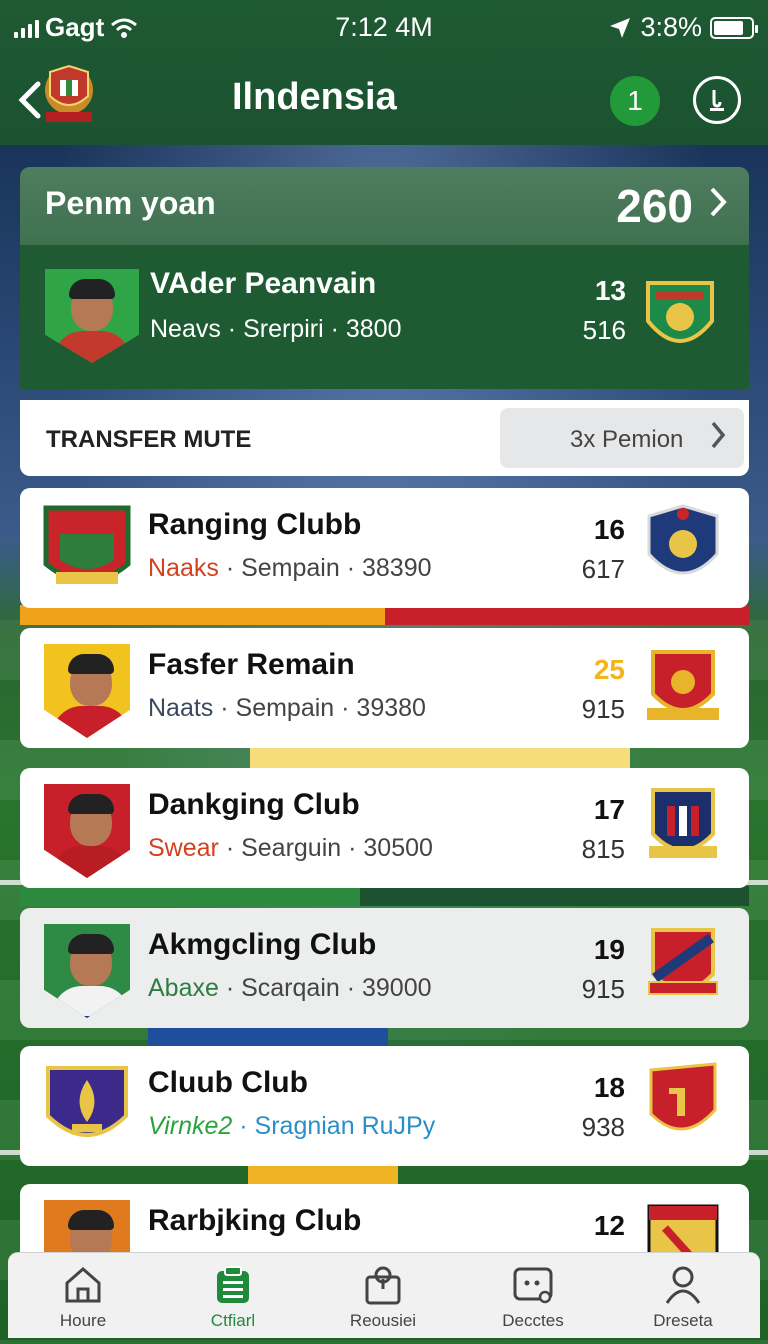 The width and height of the screenshot is (768, 1344). What do you see at coordinates (383, 1285) in the screenshot?
I see `search-document-icon` at bounding box center [383, 1285].